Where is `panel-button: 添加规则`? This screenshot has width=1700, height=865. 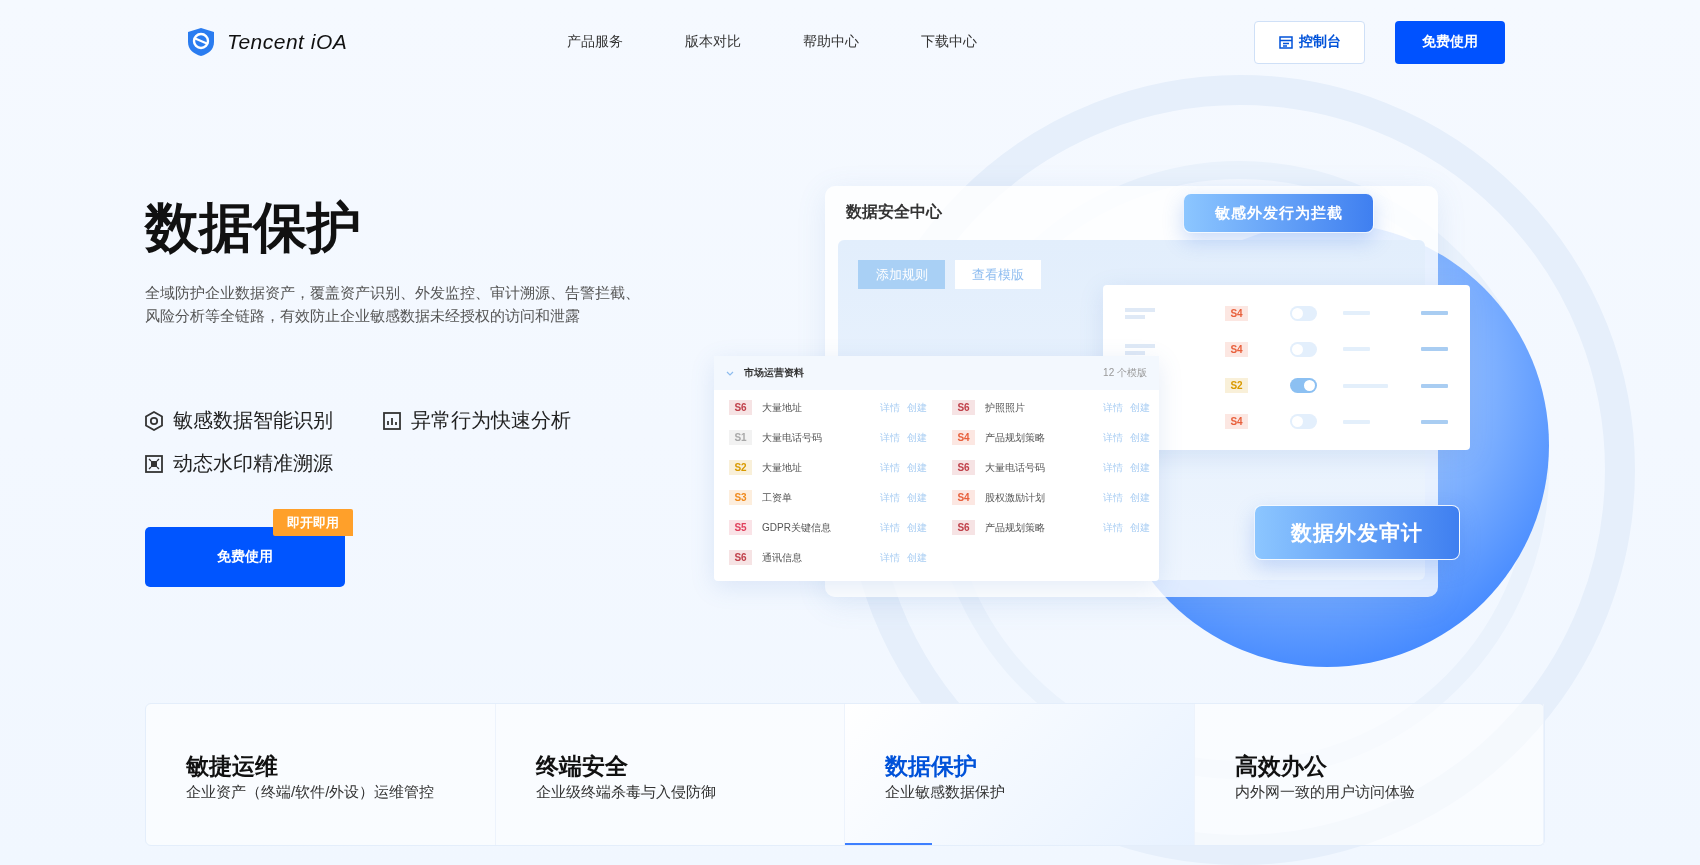 panel-button: 添加规则 is located at coordinates (901, 274).